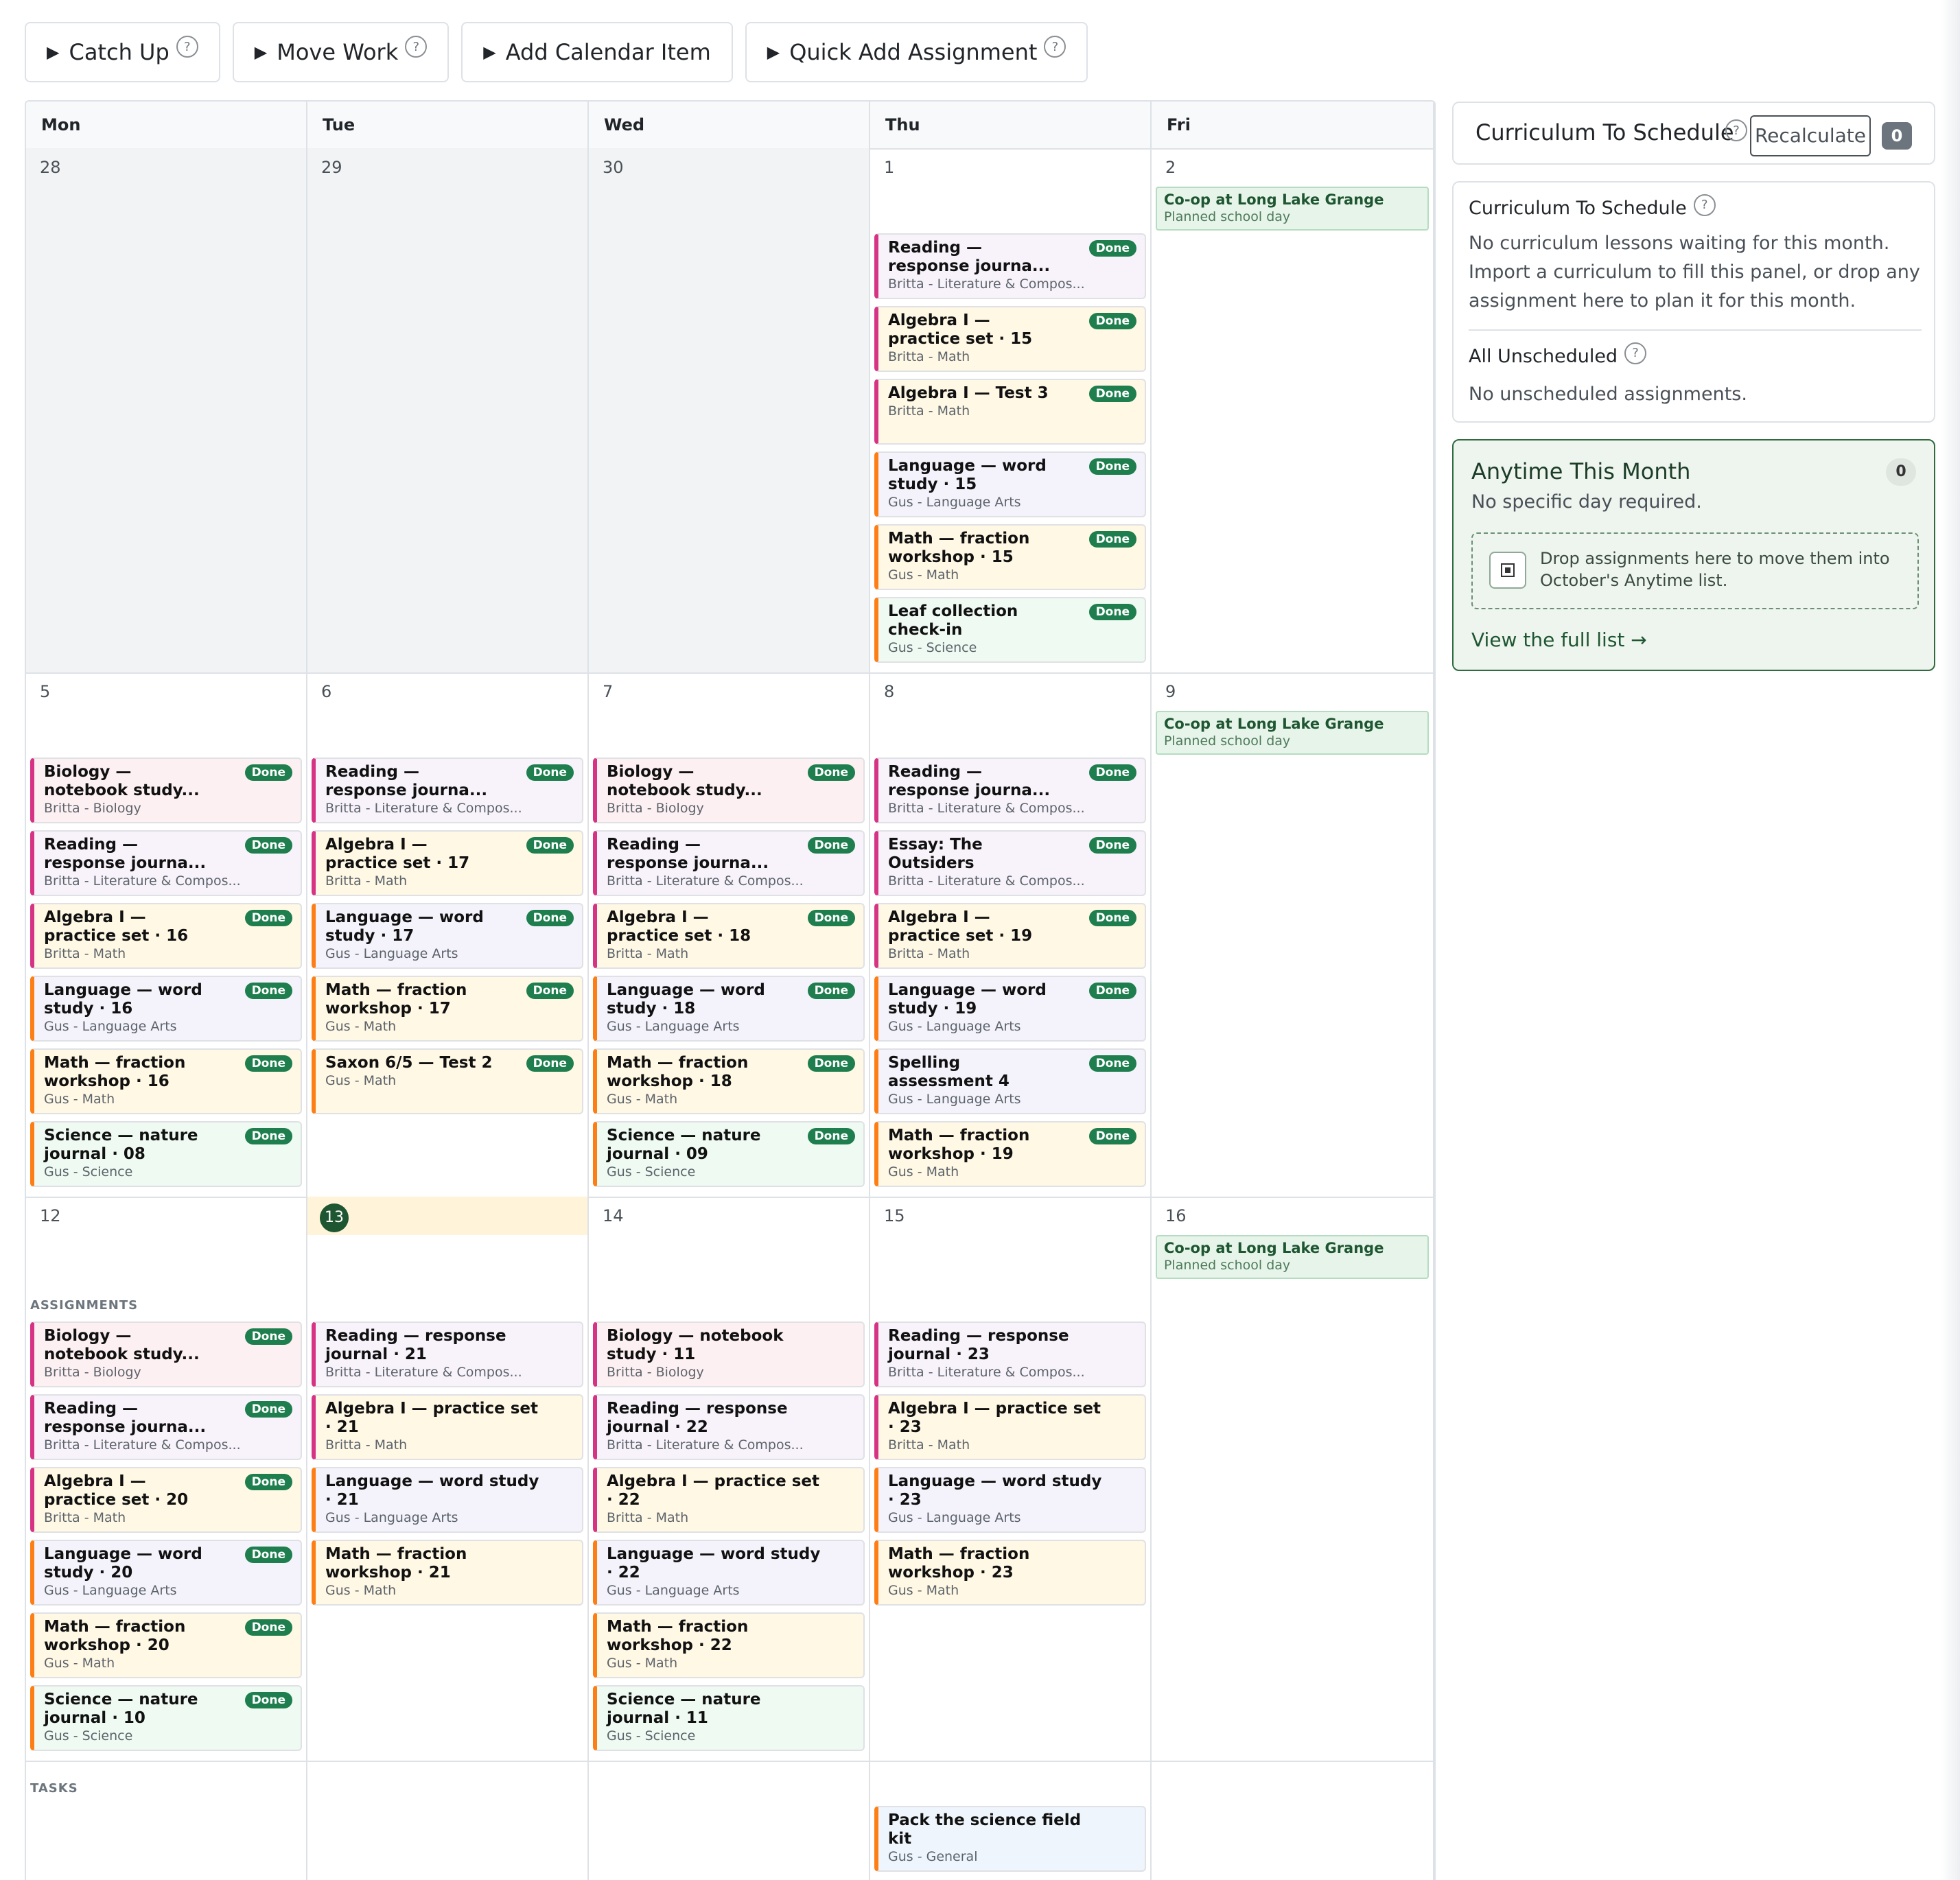 Image resolution: width=1960 pixels, height=1880 pixels. I want to click on move-work-button: ▶ Move Work?, so click(341, 52).